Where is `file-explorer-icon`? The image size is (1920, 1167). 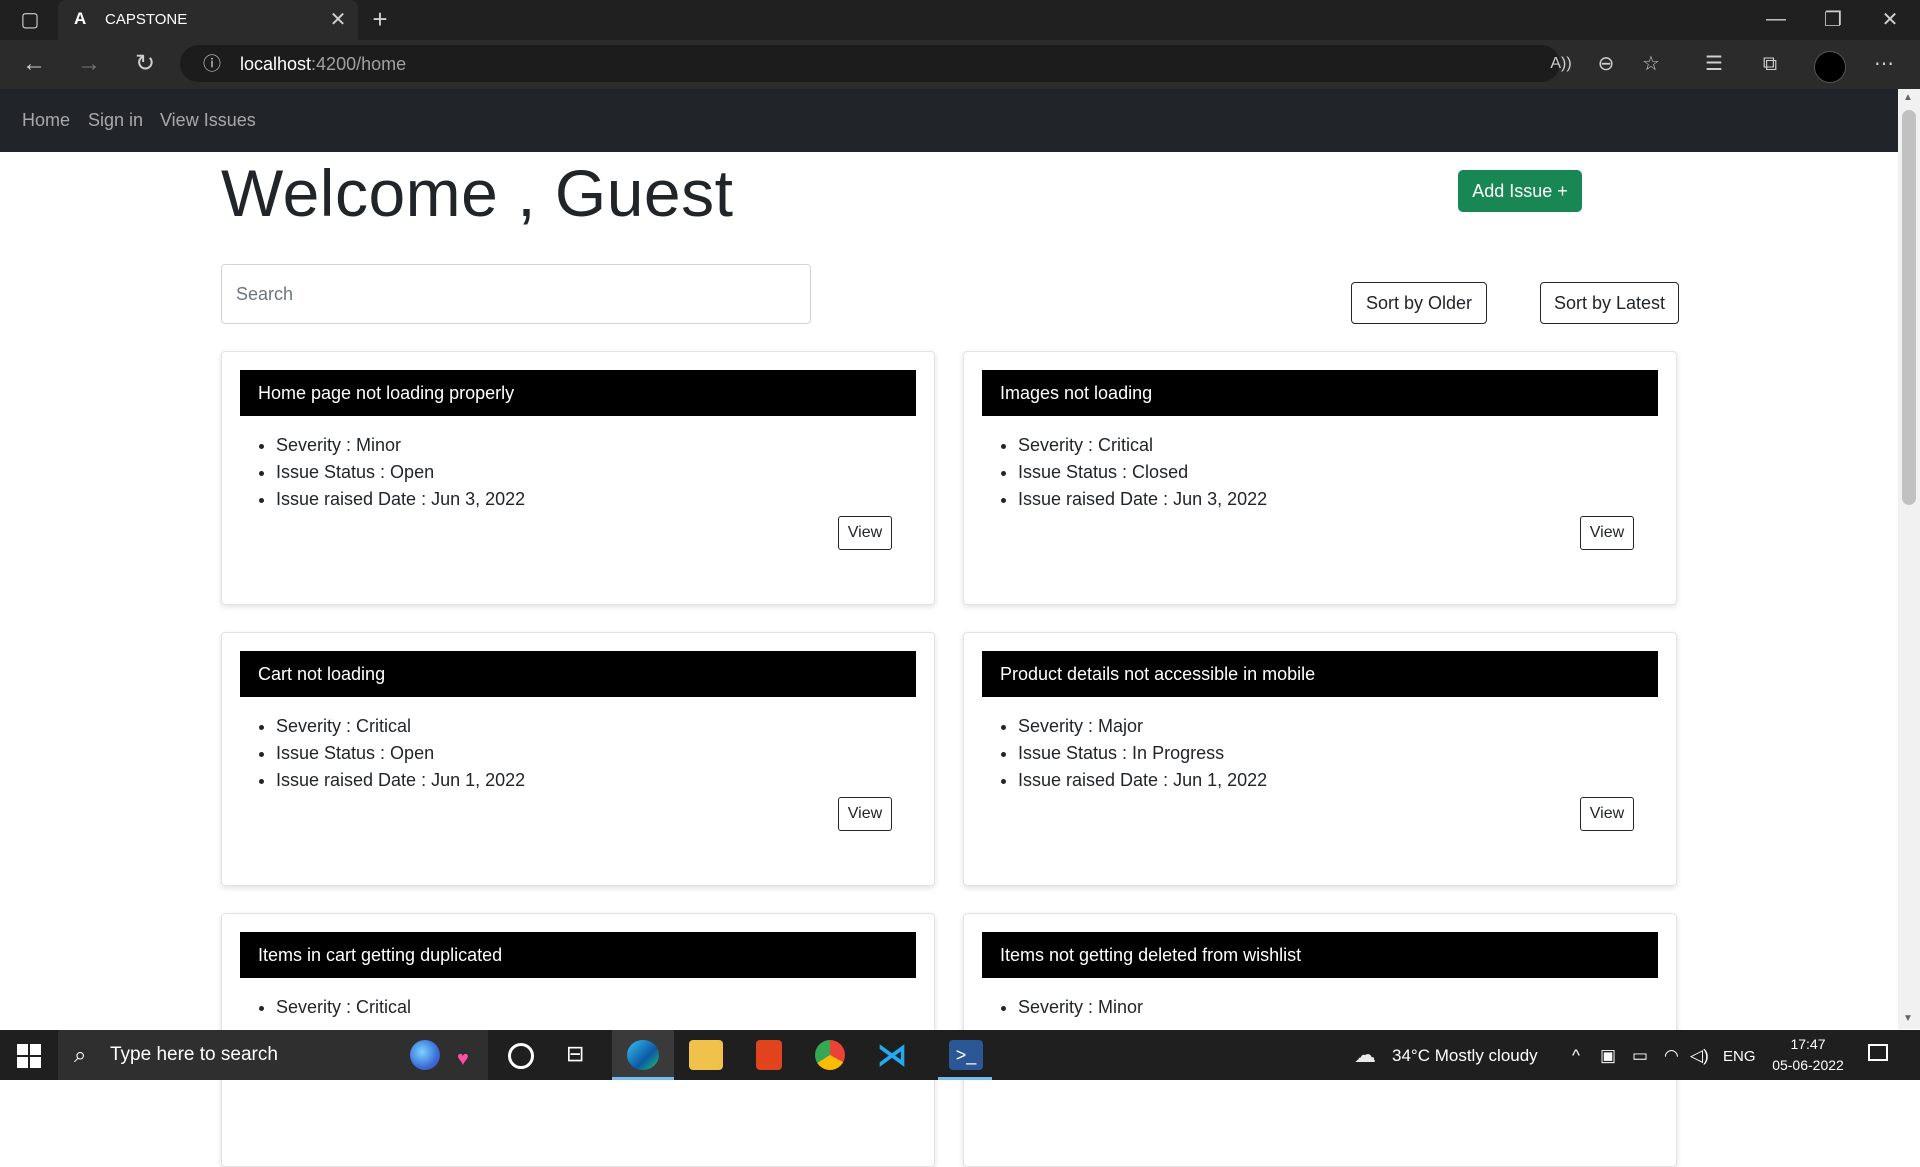 file-explorer-icon is located at coordinates (706, 1055).